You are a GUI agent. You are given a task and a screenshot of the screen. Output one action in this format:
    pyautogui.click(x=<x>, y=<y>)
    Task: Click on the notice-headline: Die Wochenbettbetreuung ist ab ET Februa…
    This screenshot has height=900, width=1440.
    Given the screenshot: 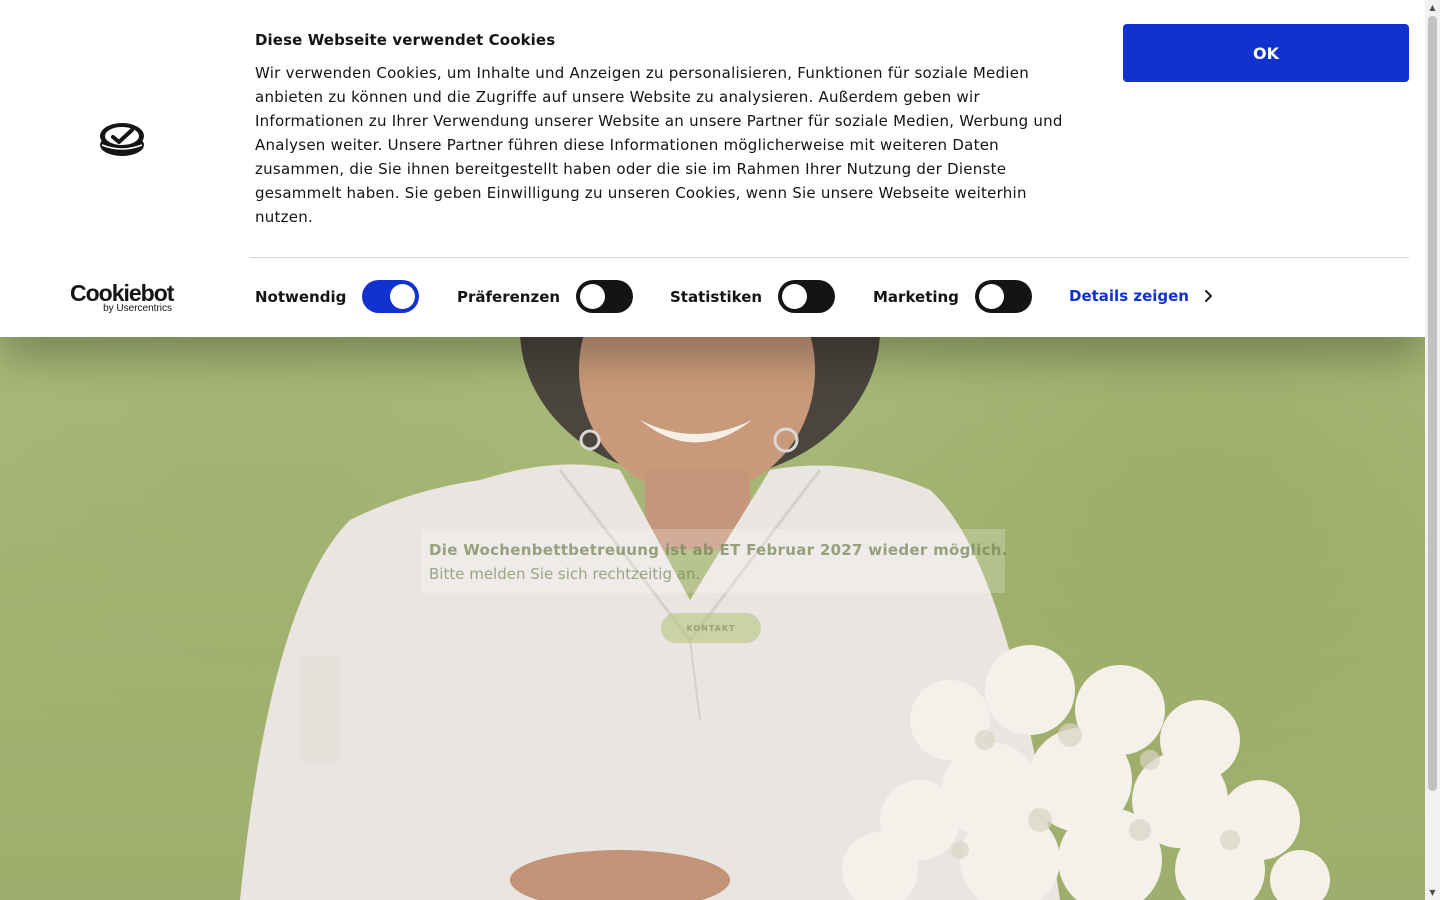 What is the action you would take?
    pyautogui.click(x=718, y=550)
    